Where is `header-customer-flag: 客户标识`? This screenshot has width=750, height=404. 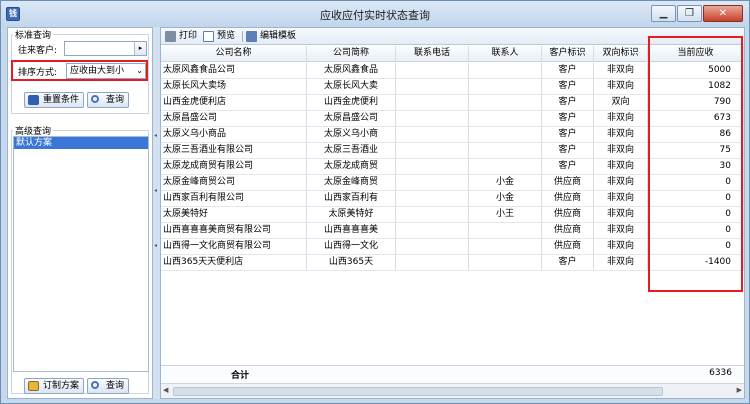 header-customer-flag: 客户标识 is located at coordinates (568, 54).